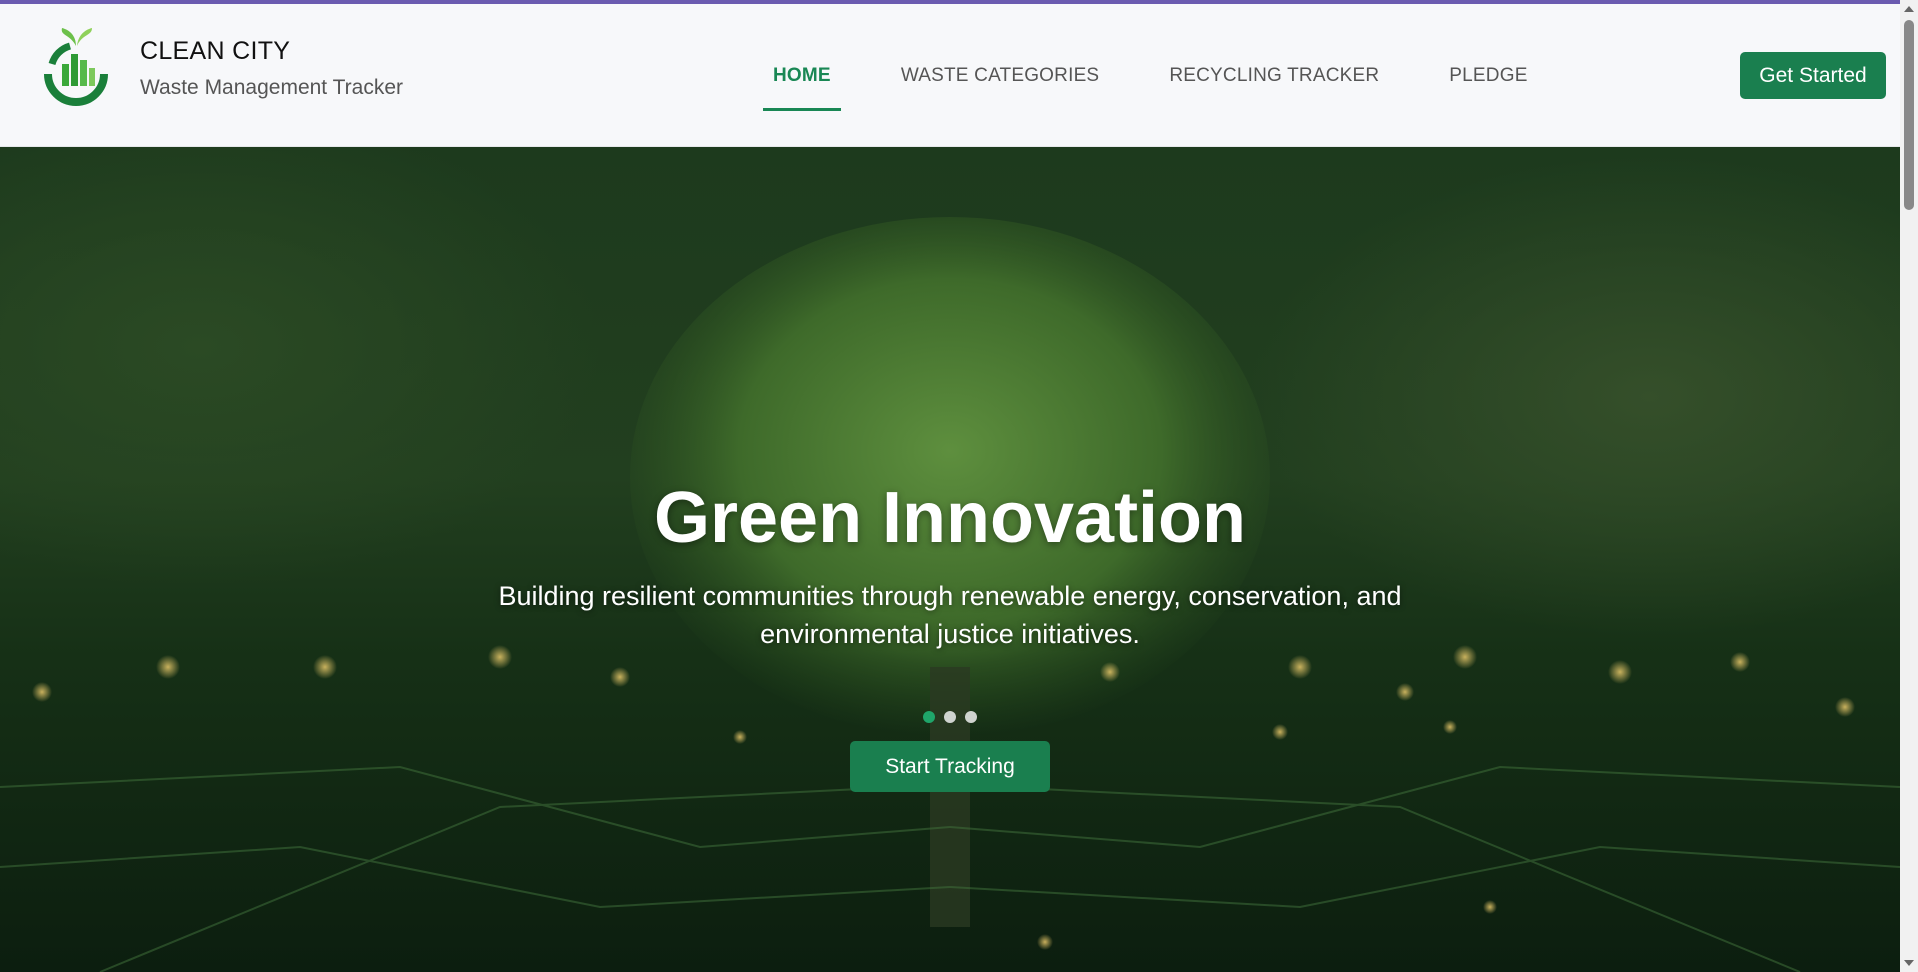 The height and width of the screenshot is (972, 1918). I want to click on logo-icon, so click(76, 67).